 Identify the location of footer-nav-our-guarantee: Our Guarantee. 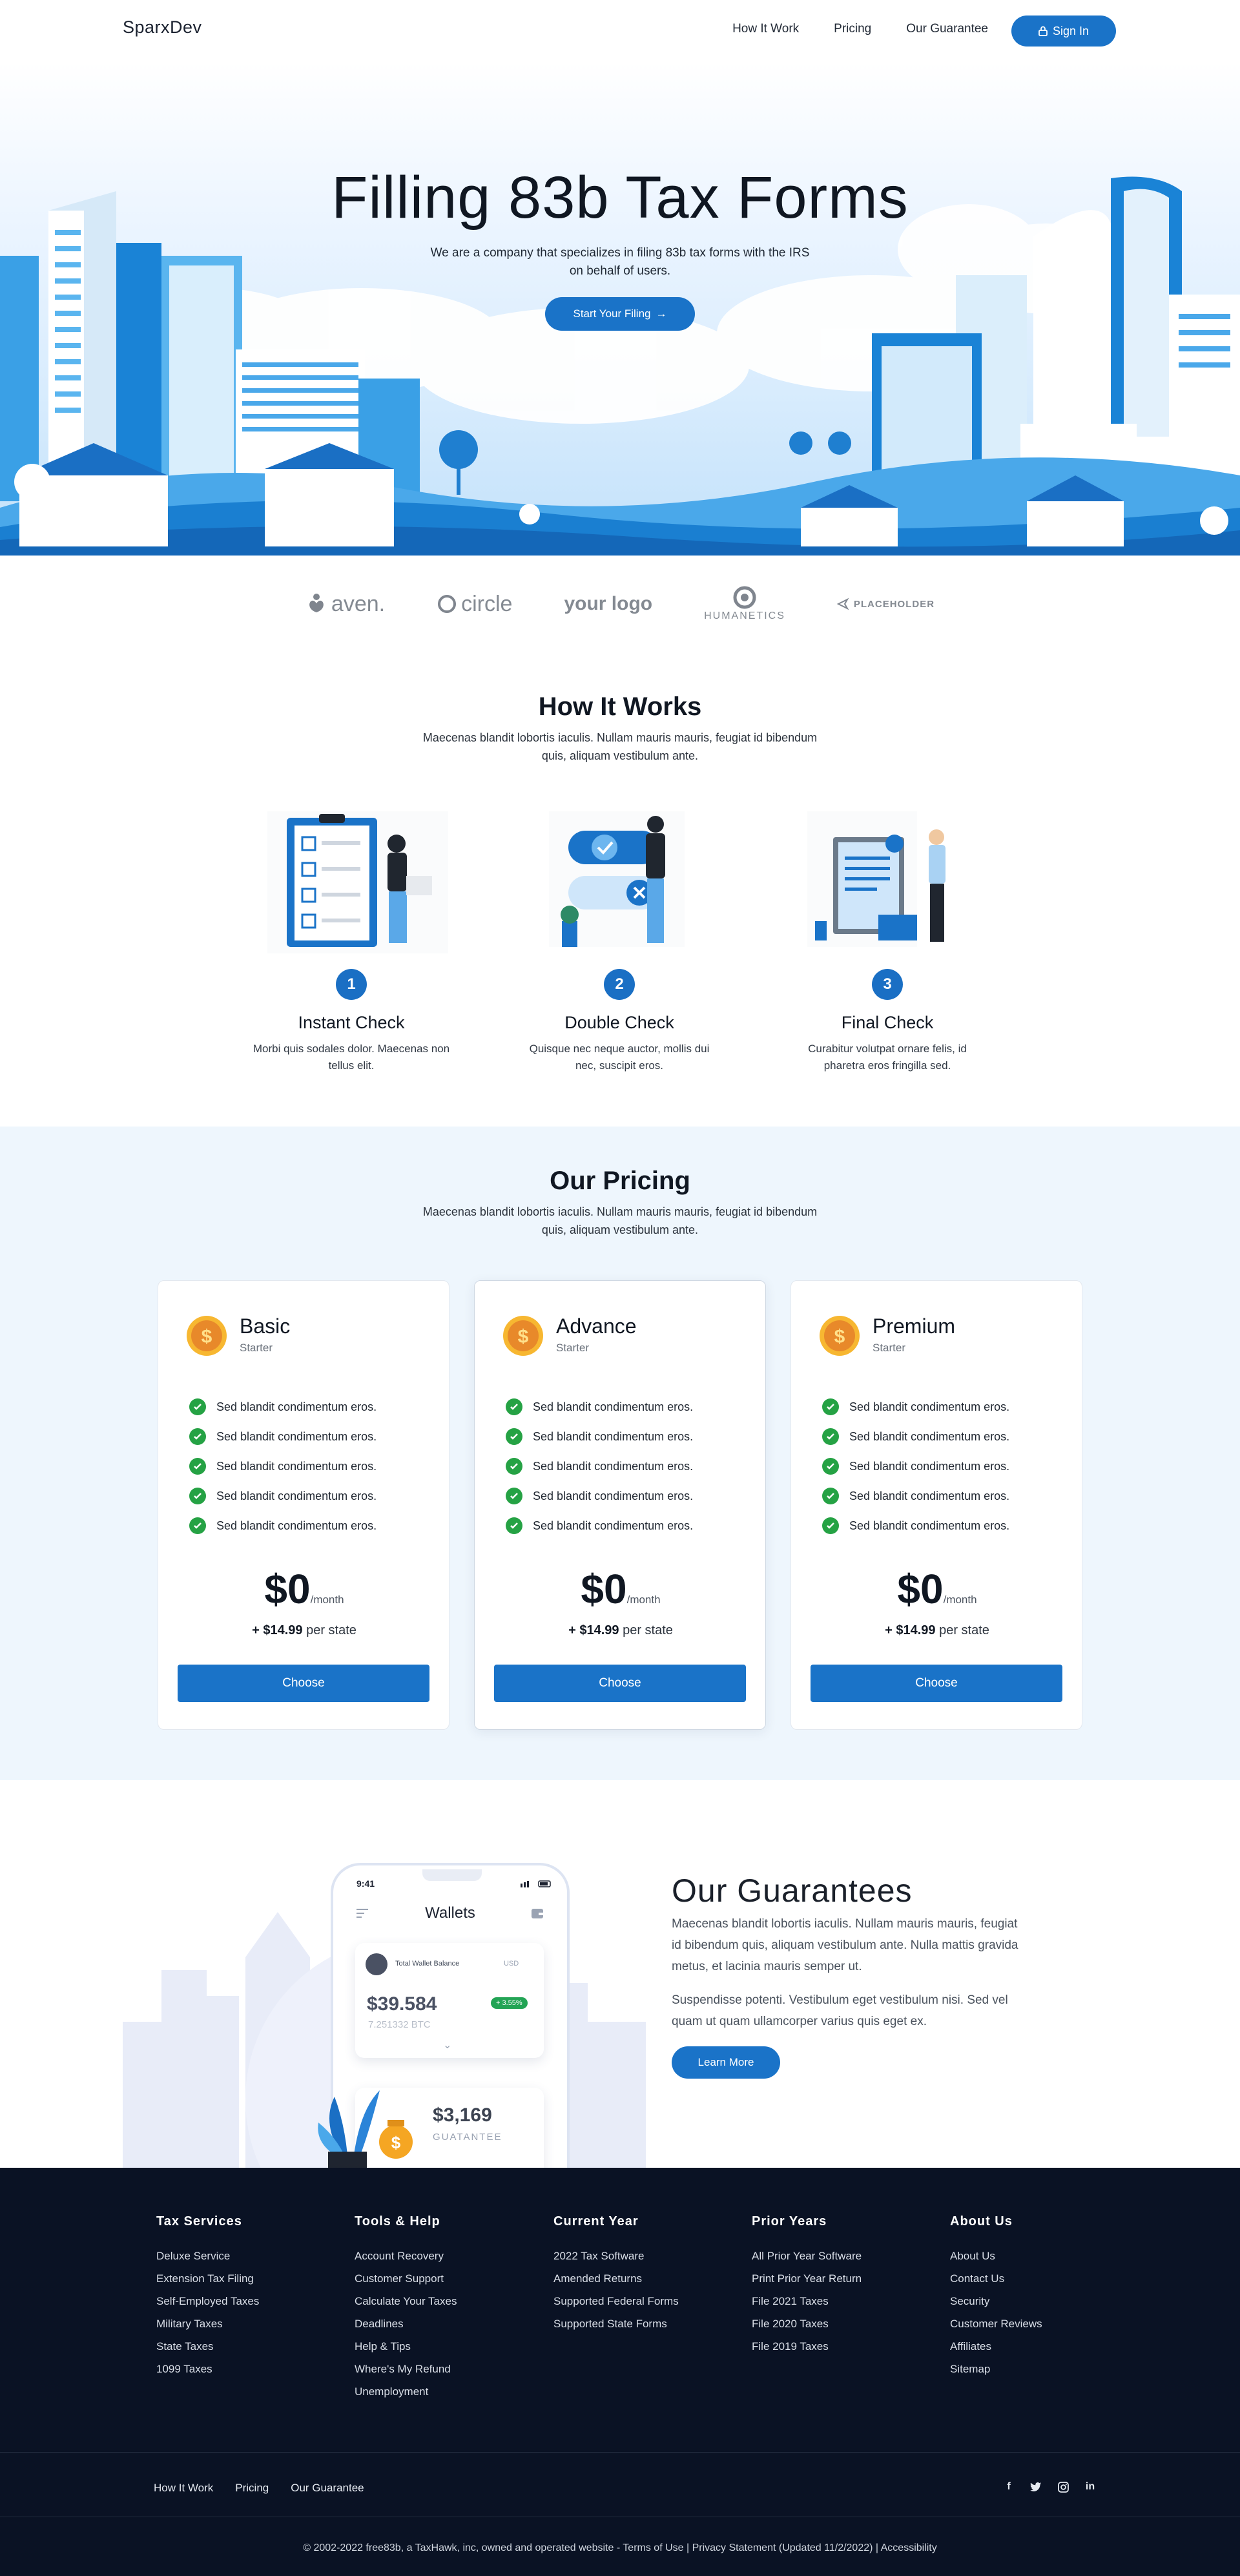
(327, 2488).